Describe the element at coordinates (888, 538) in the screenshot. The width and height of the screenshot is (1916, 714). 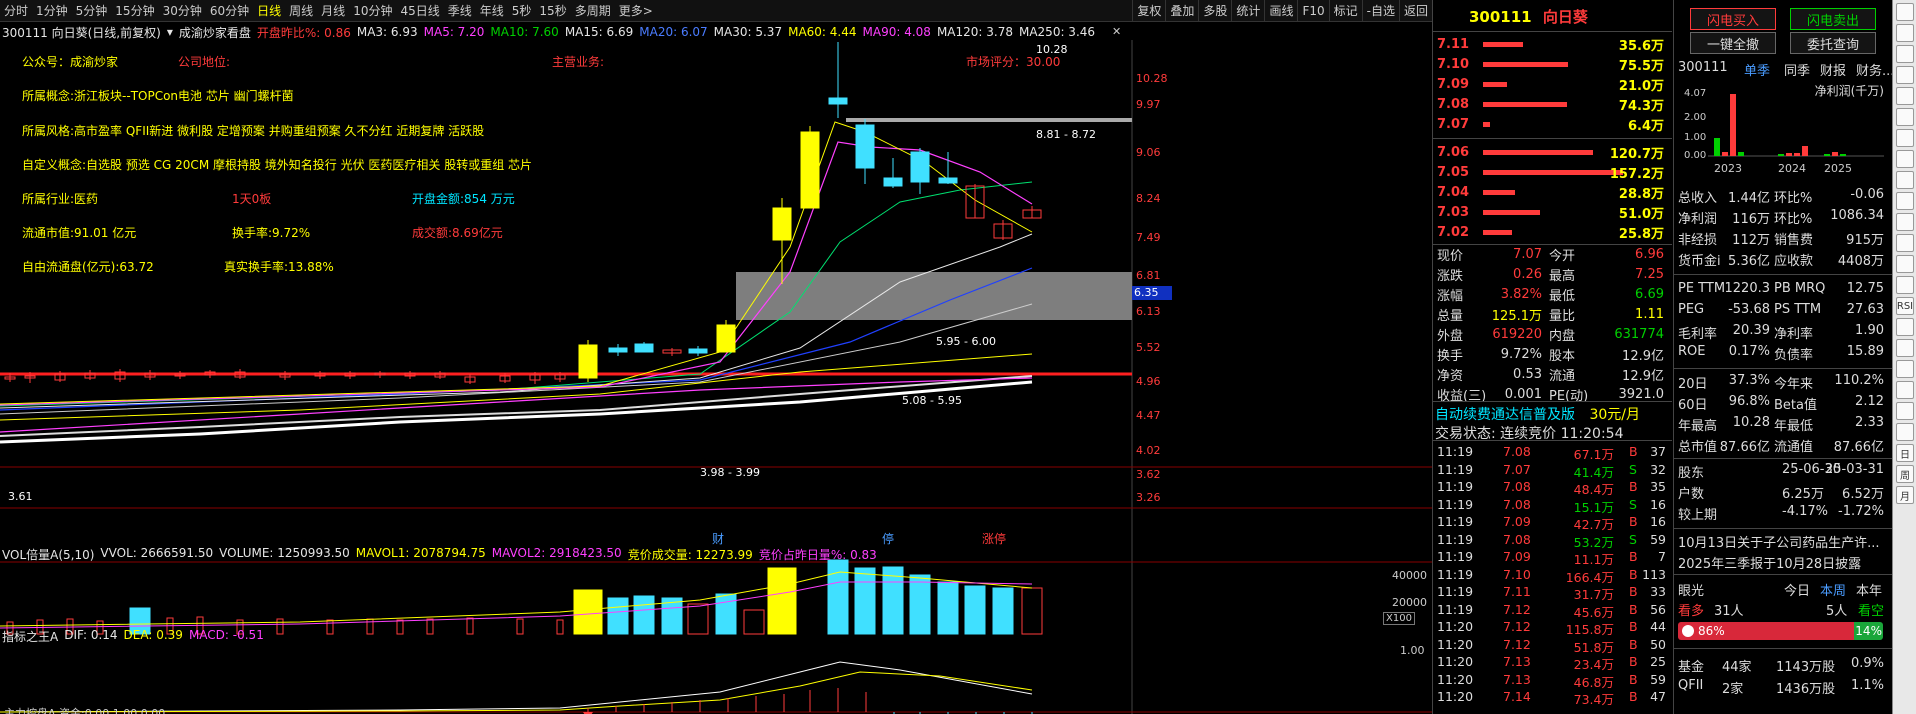
I see `event-halt: 停` at that location.